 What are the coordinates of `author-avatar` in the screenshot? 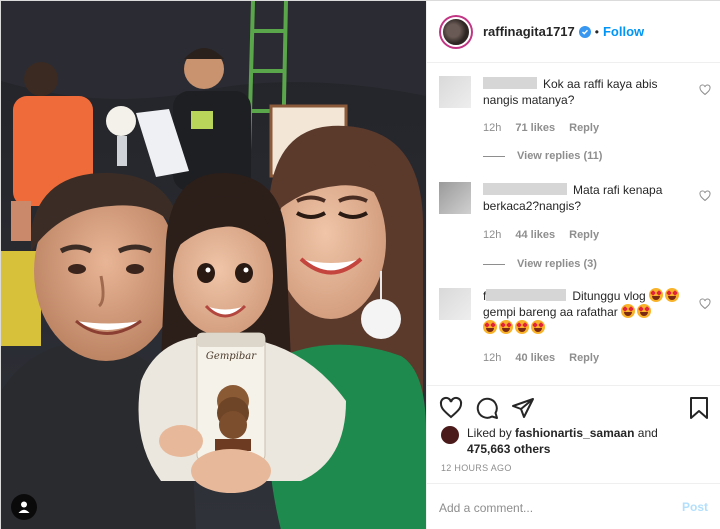 It's located at (456, 31).